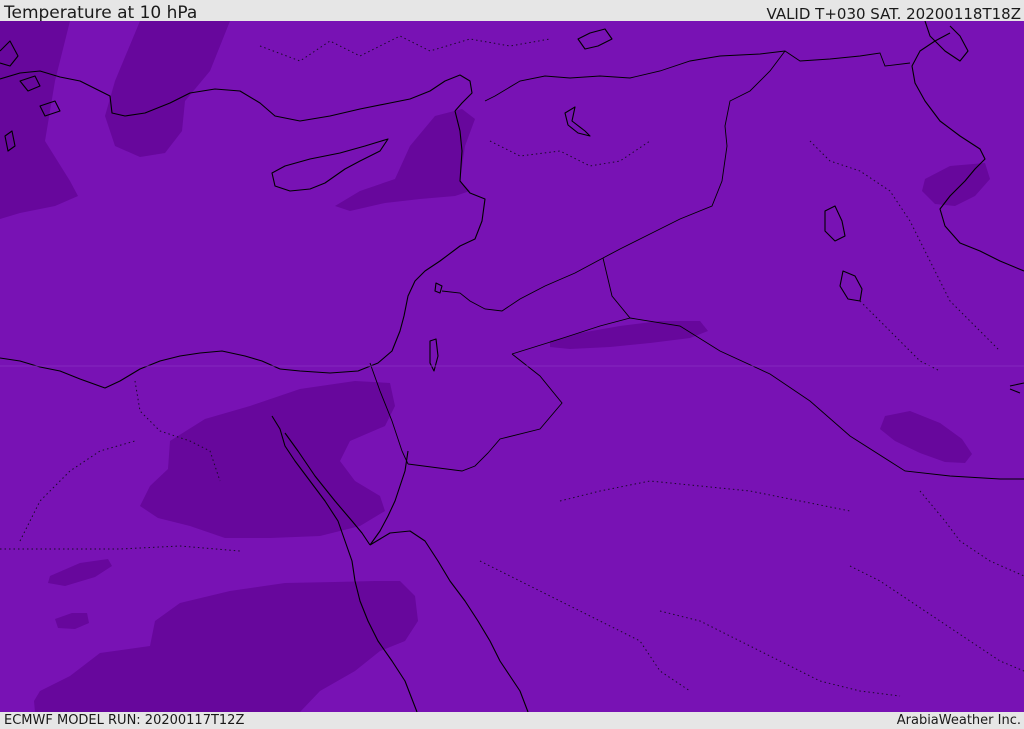 The image size is (1024, 729). Describe the element at coordinates (124, 720) in the screenshot. I see `model-run-label: ECMWF MODEL RUN: 20200117T12Z` at that location.